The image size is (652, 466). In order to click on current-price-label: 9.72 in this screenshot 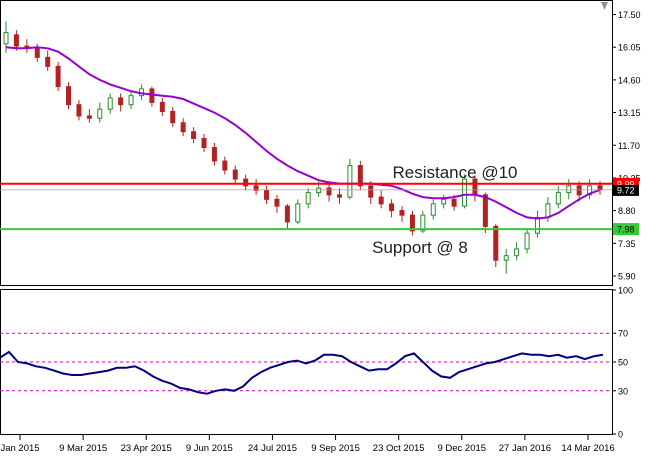, I will do `click(626, 190)`.